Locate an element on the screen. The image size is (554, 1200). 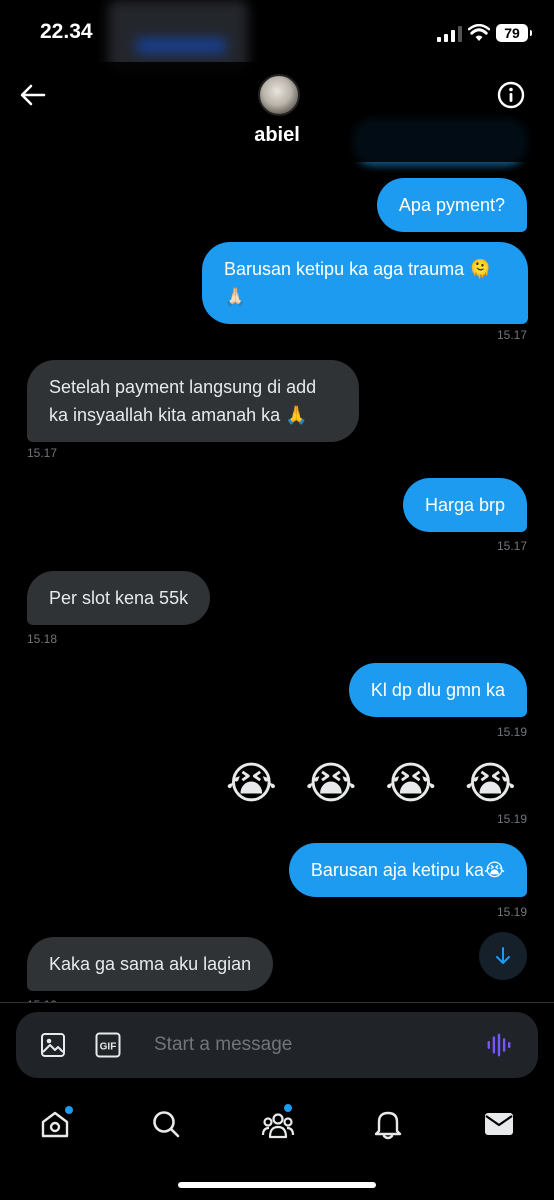
conversation-username: abiel is located at coordinates (277, 135).